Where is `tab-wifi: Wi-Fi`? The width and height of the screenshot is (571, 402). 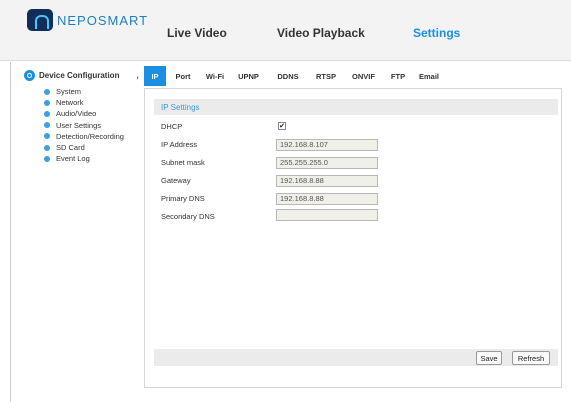
tab-wifi: Wi-Fi is located at coordinates (215, 76).